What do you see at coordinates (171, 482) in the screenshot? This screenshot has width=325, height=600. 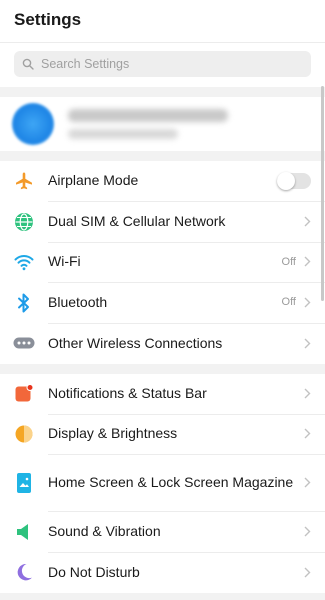 I see `home-screen-label: Home Screen & Lock Screen Magazine` at bounding box center [171, 482].